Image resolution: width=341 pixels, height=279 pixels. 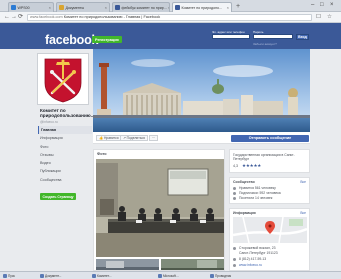 What do you see at coordinates (107, 39) in the screenshot?
I see `register-button: Регистрация` at bounding box center [107, 39].